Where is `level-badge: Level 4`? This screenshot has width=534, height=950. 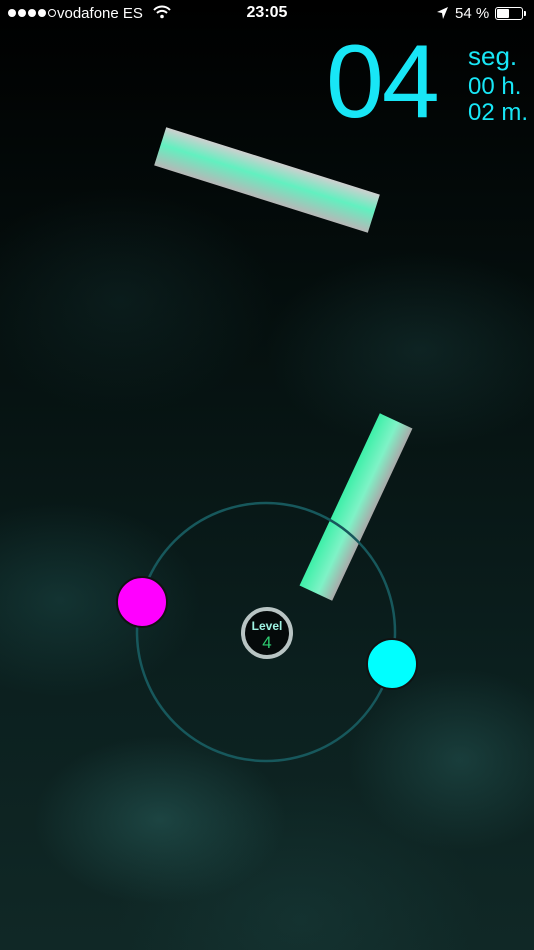
level-badge: Level 4 is located at coordinates (267, 633).